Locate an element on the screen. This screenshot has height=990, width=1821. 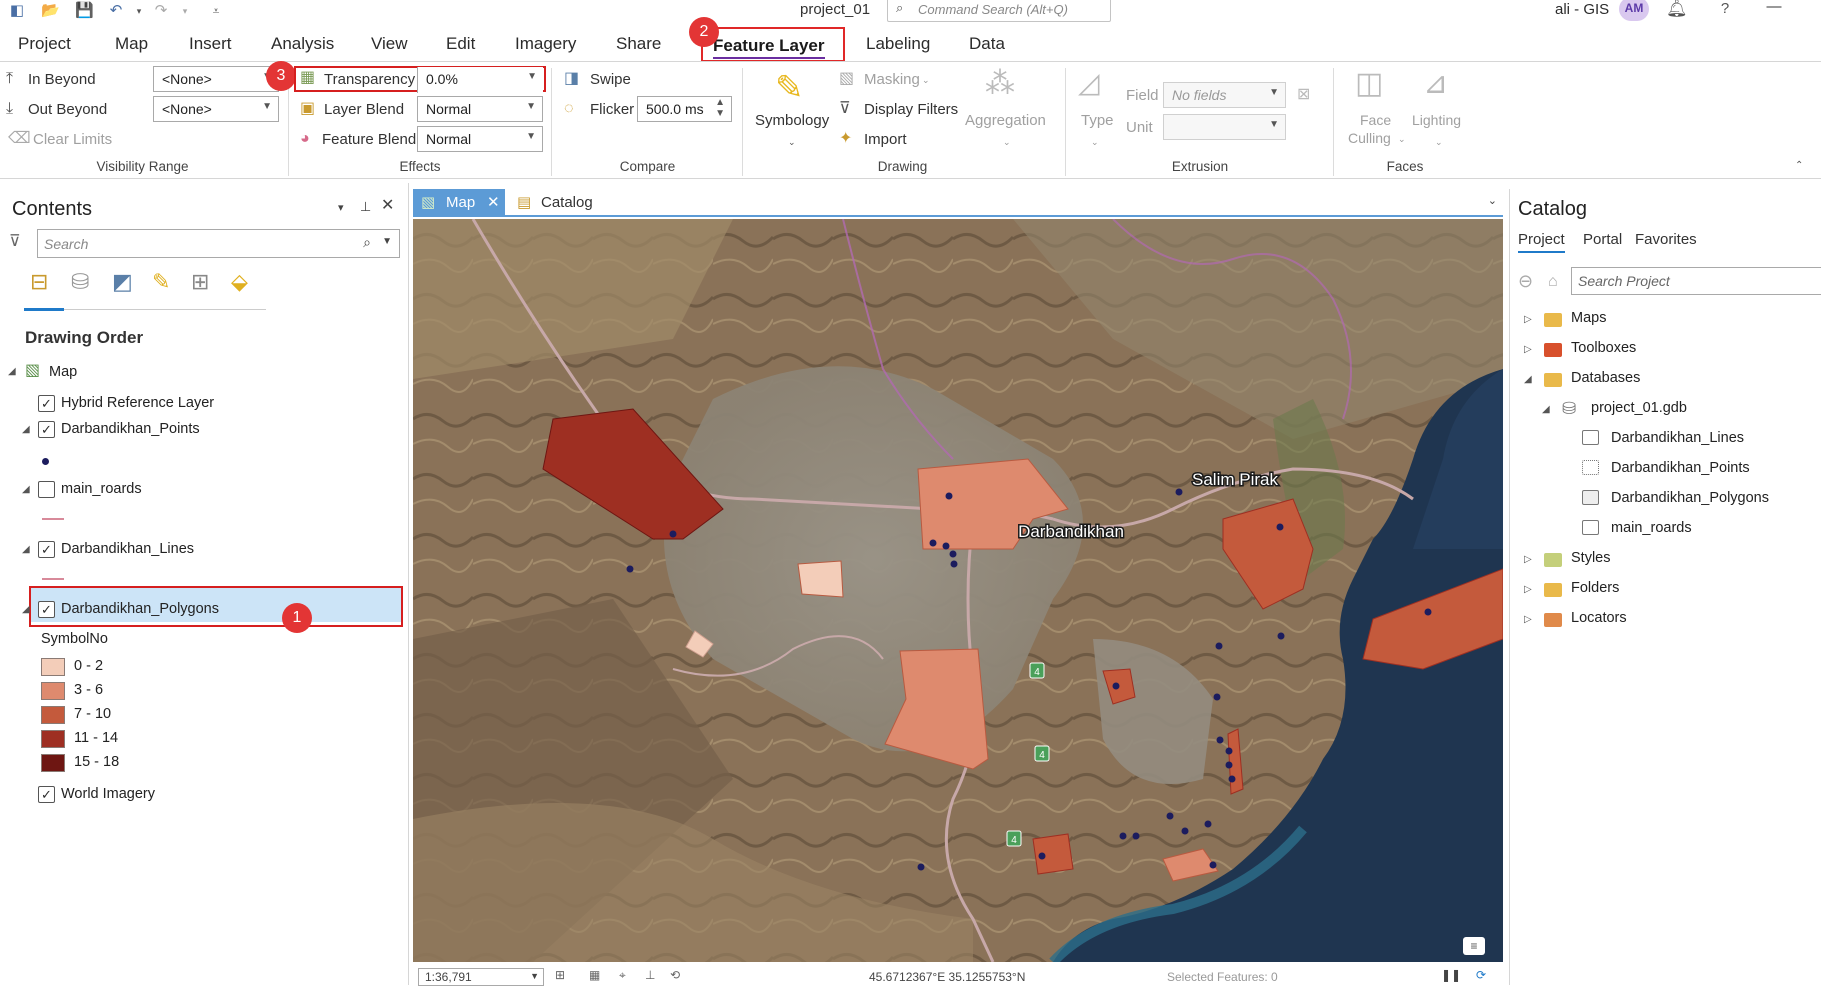
tab-map: Map is located at coordinates (131, 44).